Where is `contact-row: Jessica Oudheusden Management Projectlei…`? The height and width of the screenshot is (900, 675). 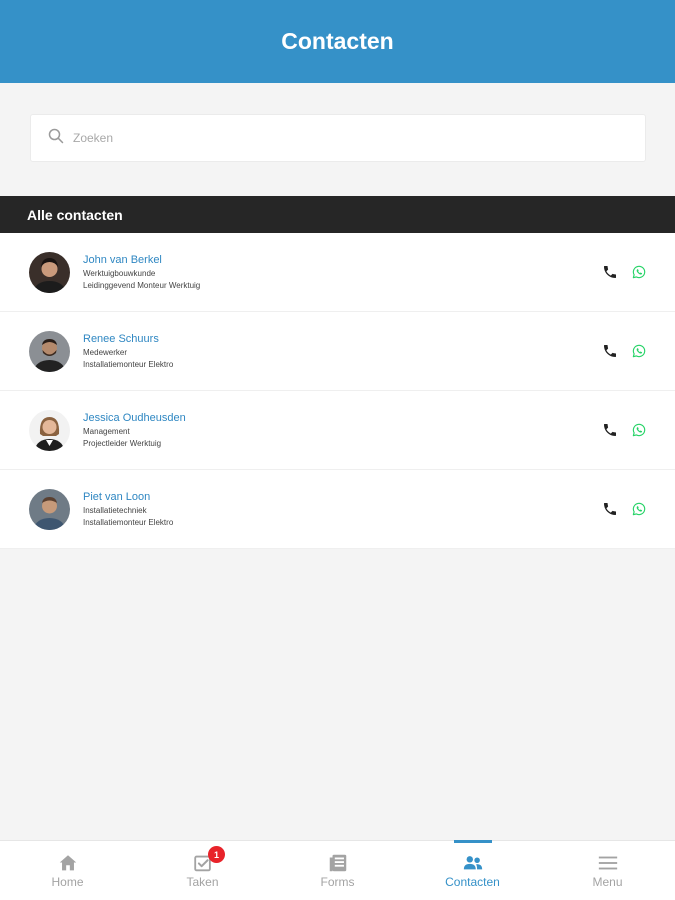 contact-row: Jessica Oudheusden Management Projectlei… is located at coordinates (337, 430).